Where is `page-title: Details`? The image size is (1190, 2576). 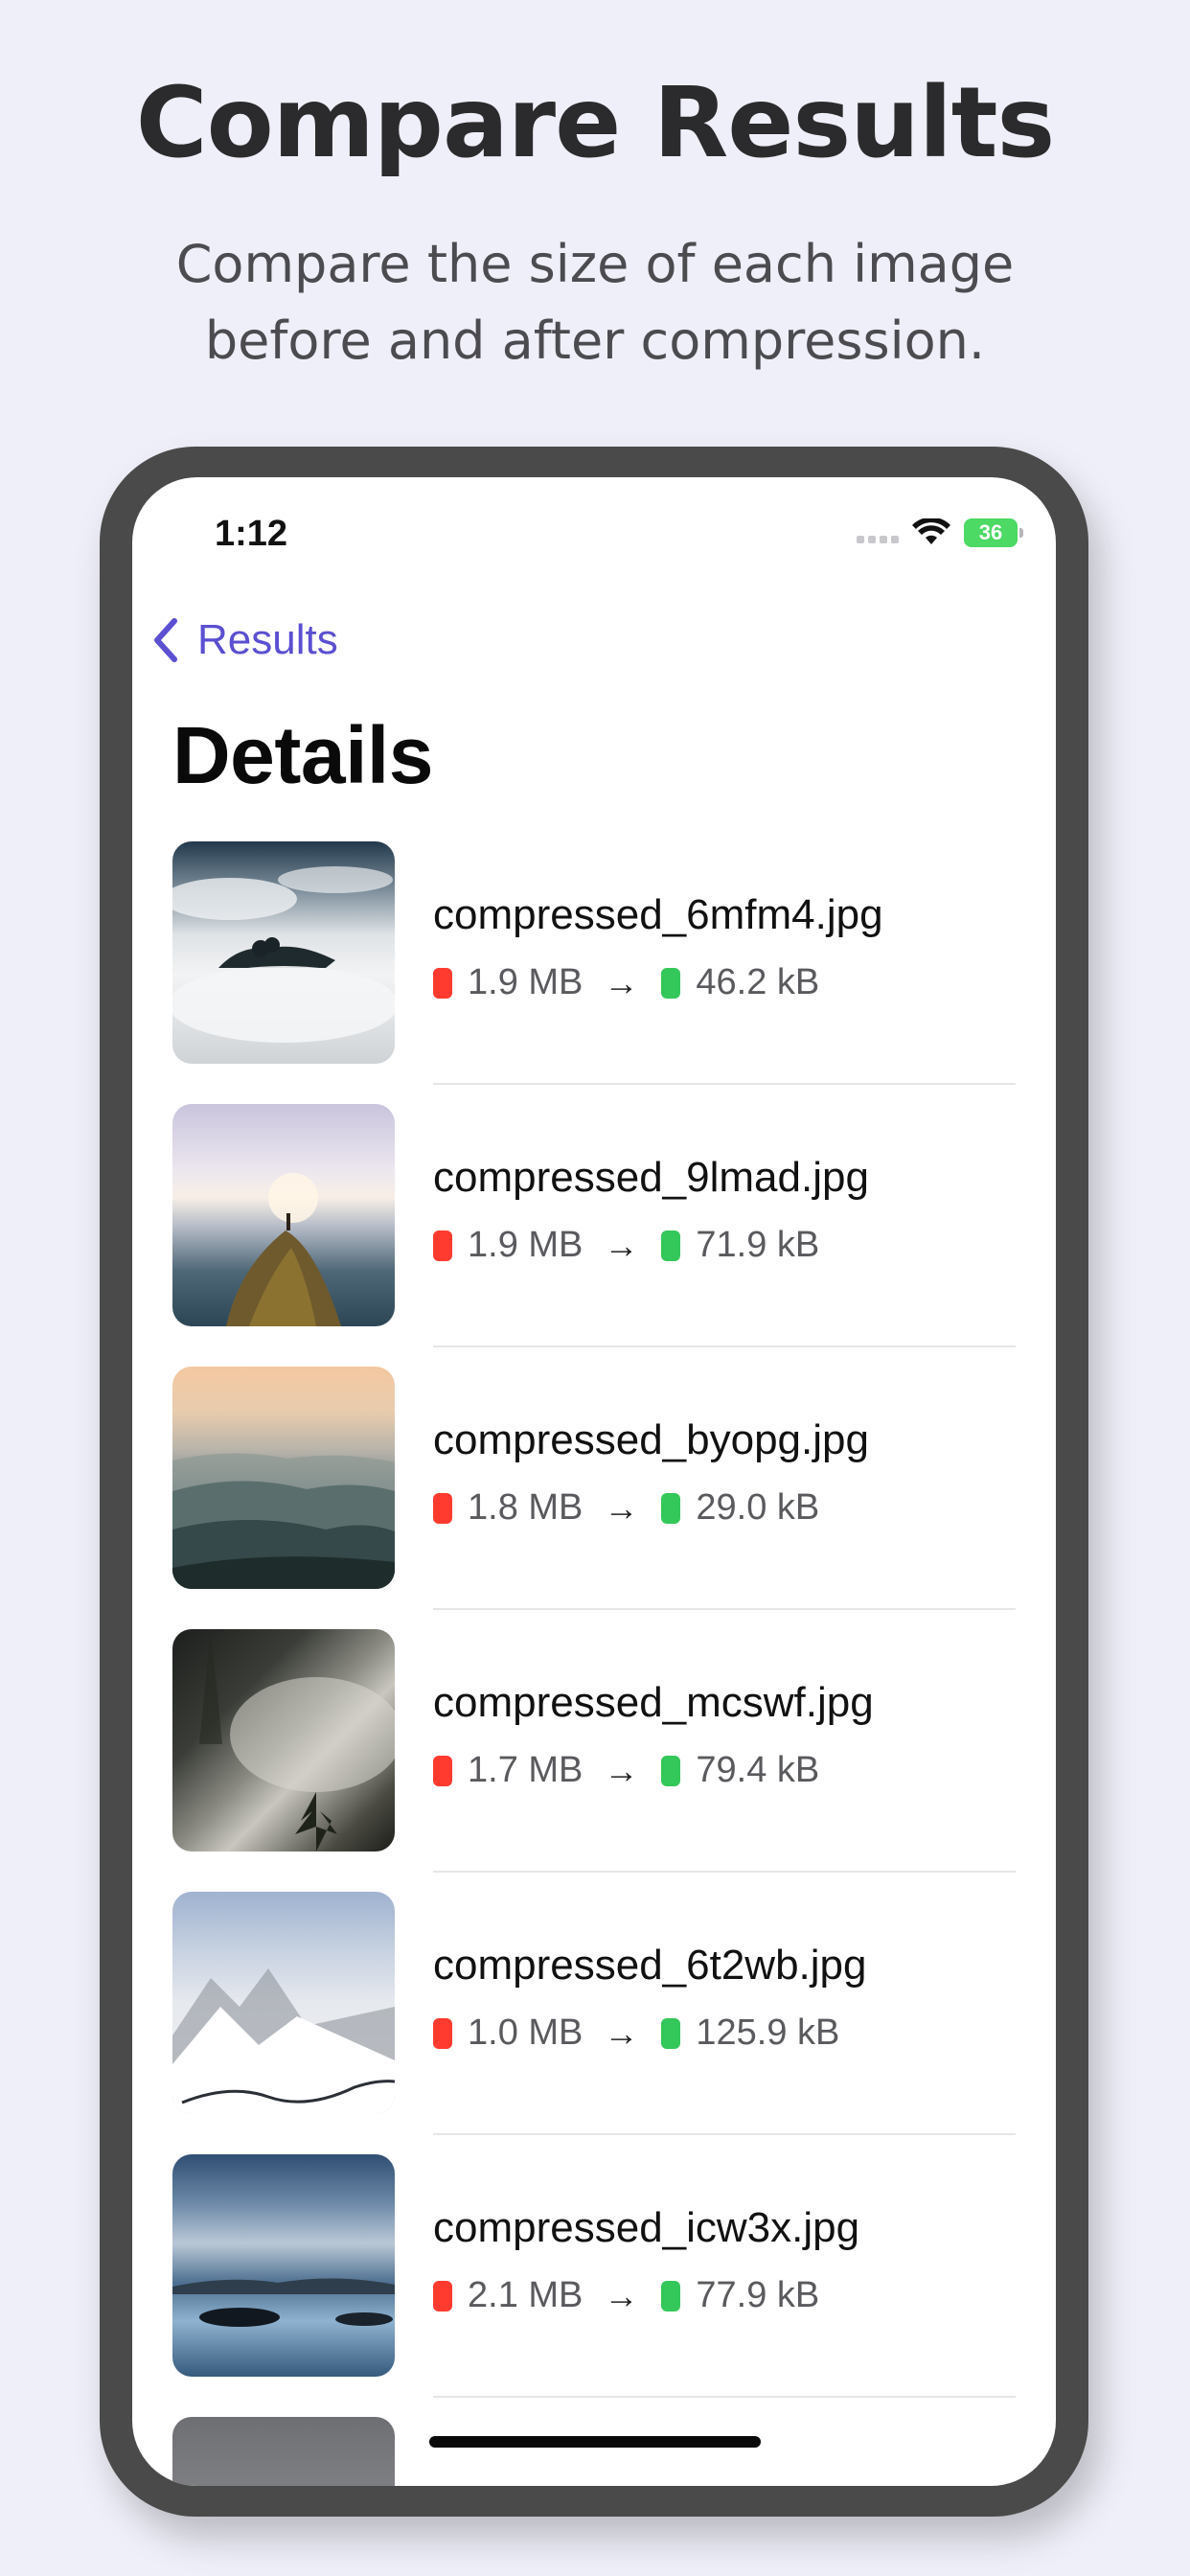
page-title: Details is located at coordinates (303, 755).